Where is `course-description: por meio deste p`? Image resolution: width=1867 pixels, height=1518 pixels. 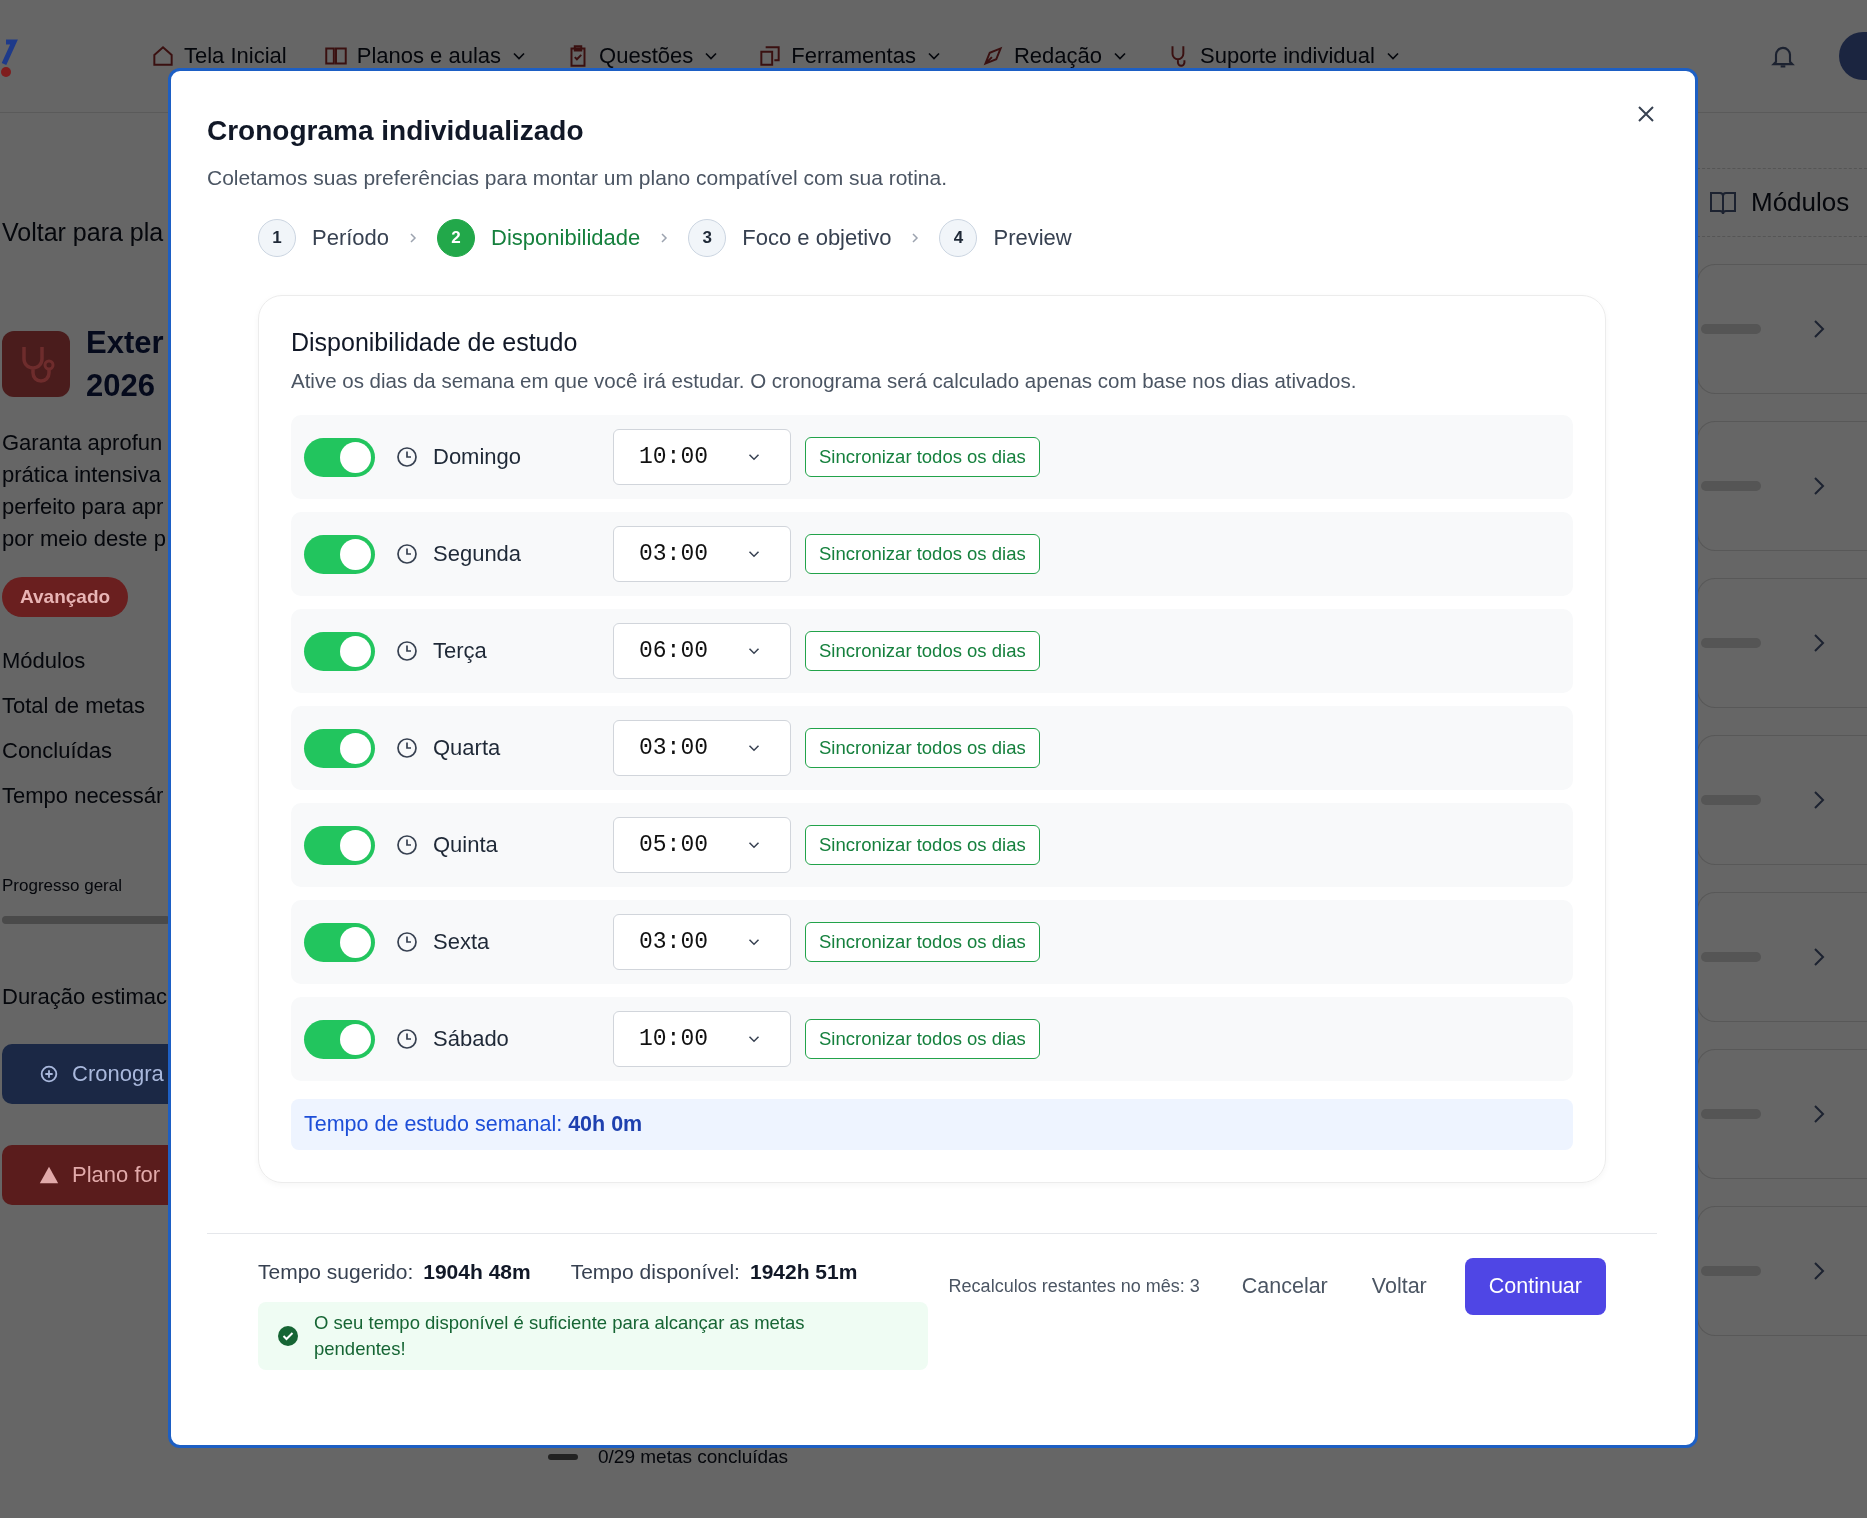
course-description: por meio deste p is located at coordinates (84, 539).